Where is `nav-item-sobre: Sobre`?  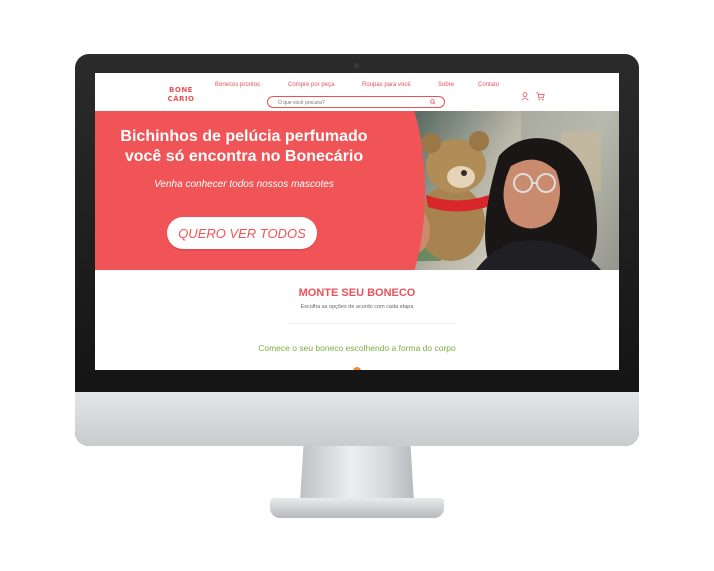
nav-item-sobre: Sobre is located at coordinates (446, 85).